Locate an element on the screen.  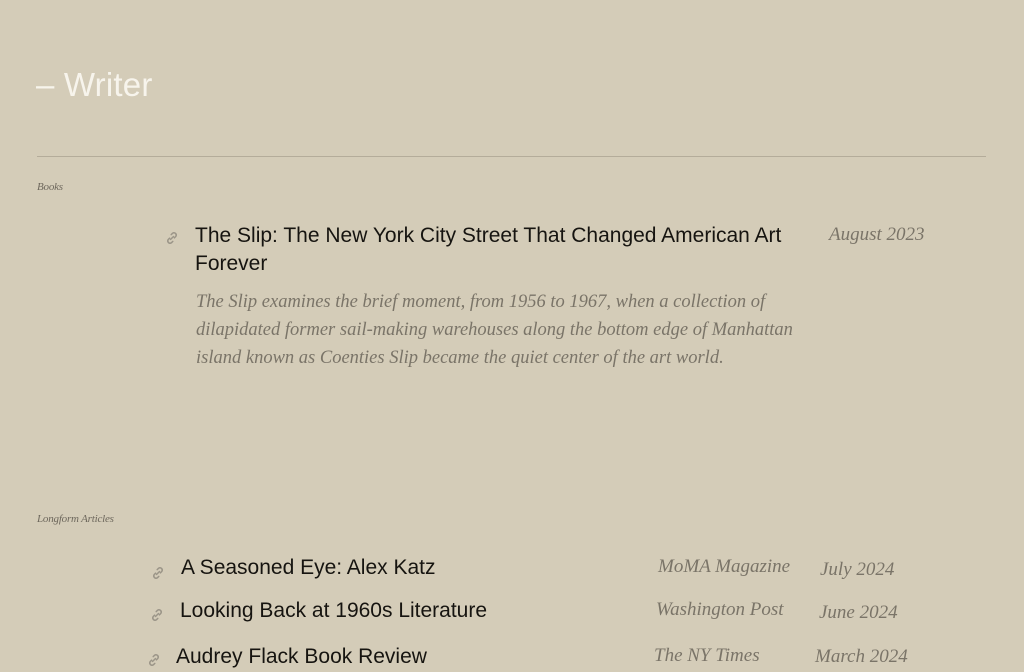
article-publication: Washington Post is located at coordinates (720, 609).